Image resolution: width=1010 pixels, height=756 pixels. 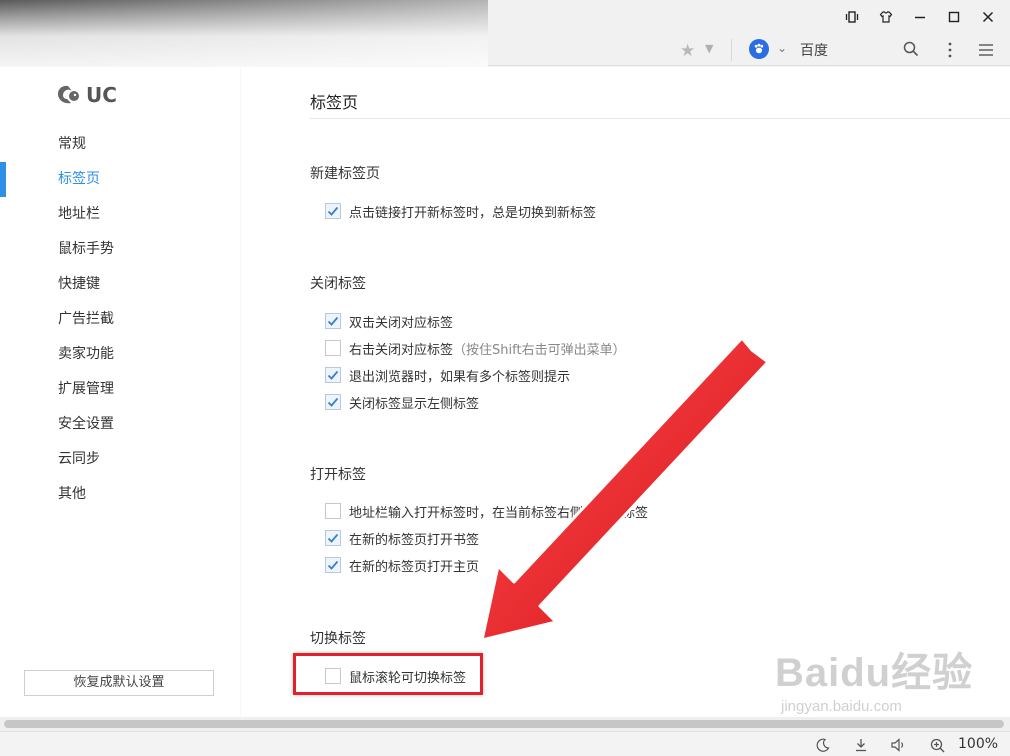 I want to click on option-switch-to-new-tab: 点击链接打开新标签时，总是切换到新标签, so click(x=461, y=211).